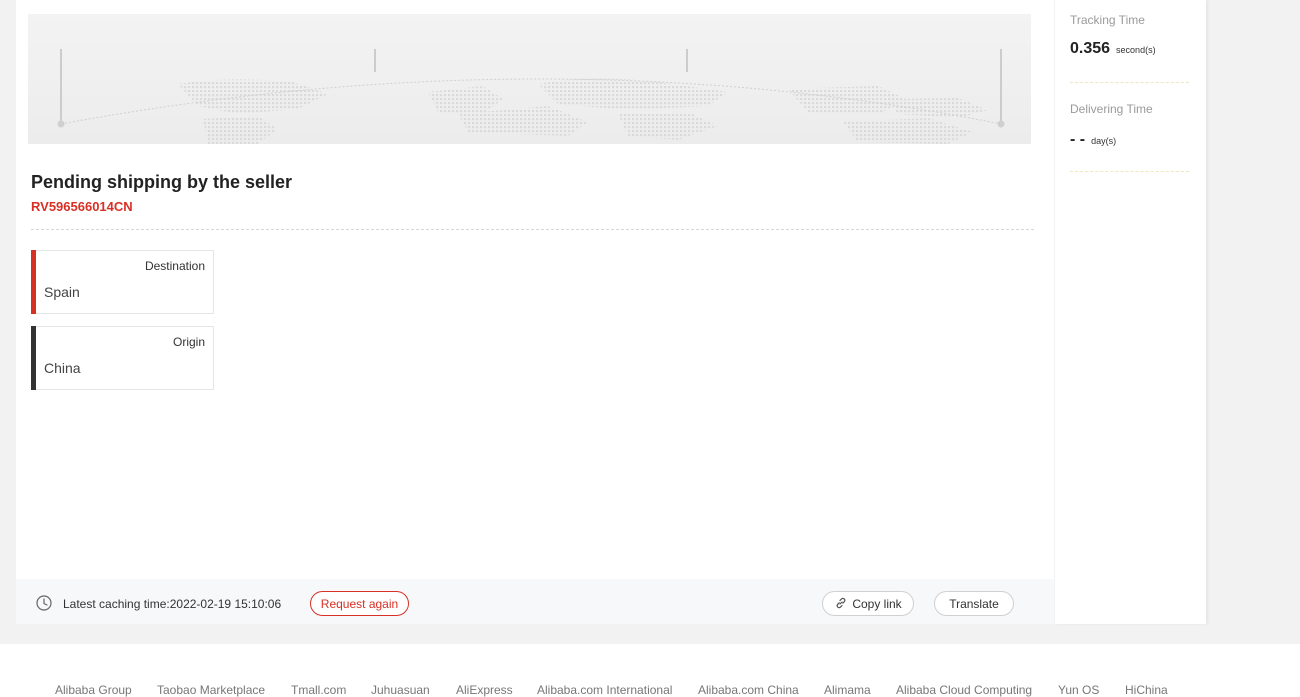  What do you see at coordinates (62, 368) in the screenshot?
I see `origin-value: China` at bounding box center [62, 368].